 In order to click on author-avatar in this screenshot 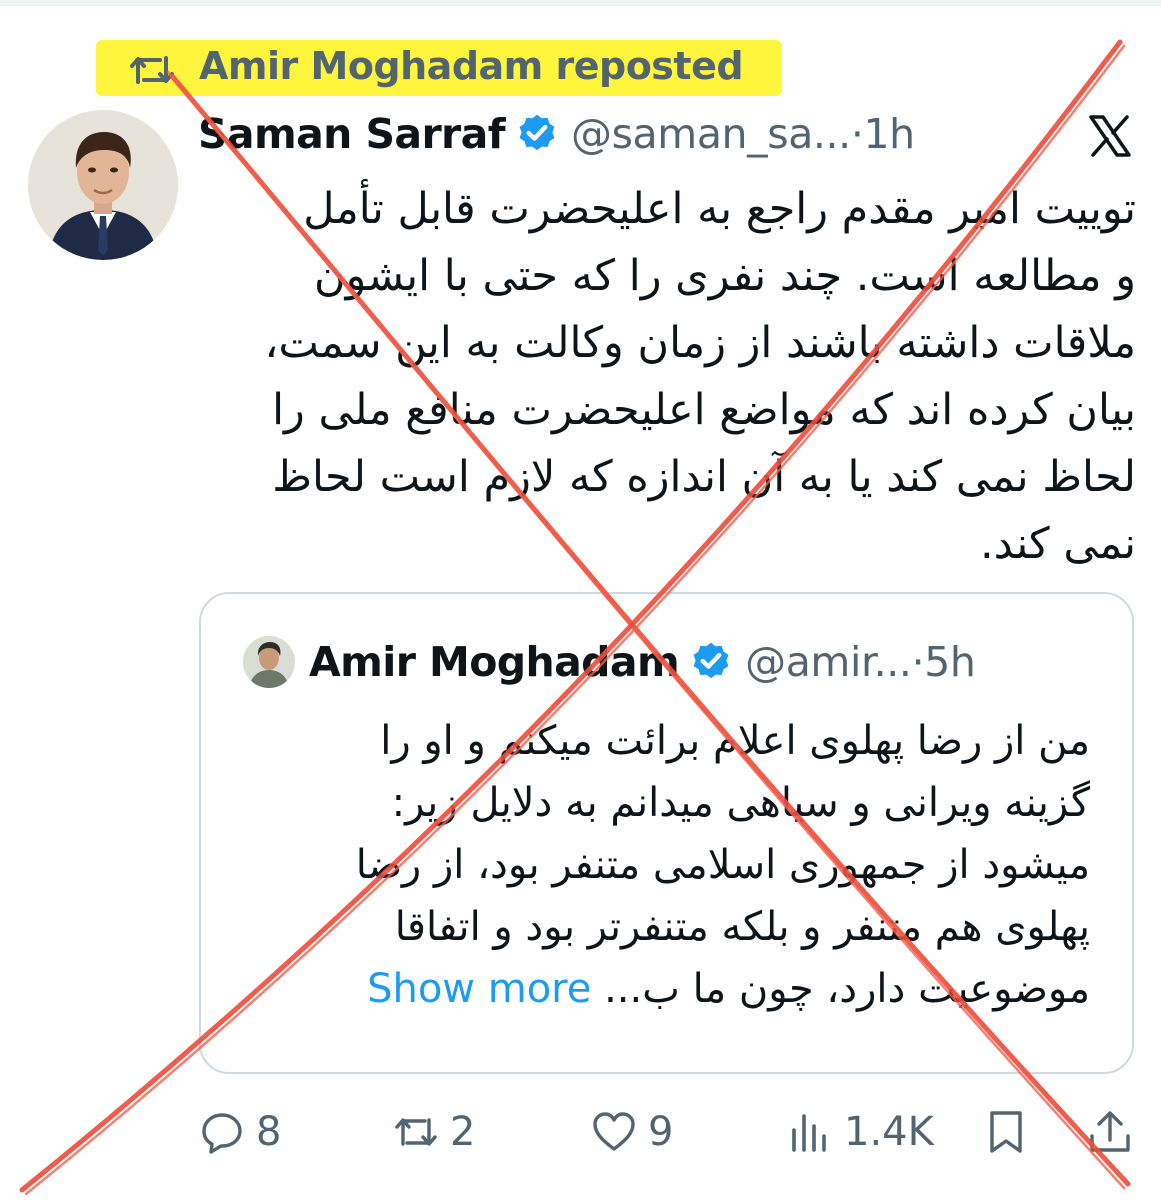, I will do `click(103, 185)`.